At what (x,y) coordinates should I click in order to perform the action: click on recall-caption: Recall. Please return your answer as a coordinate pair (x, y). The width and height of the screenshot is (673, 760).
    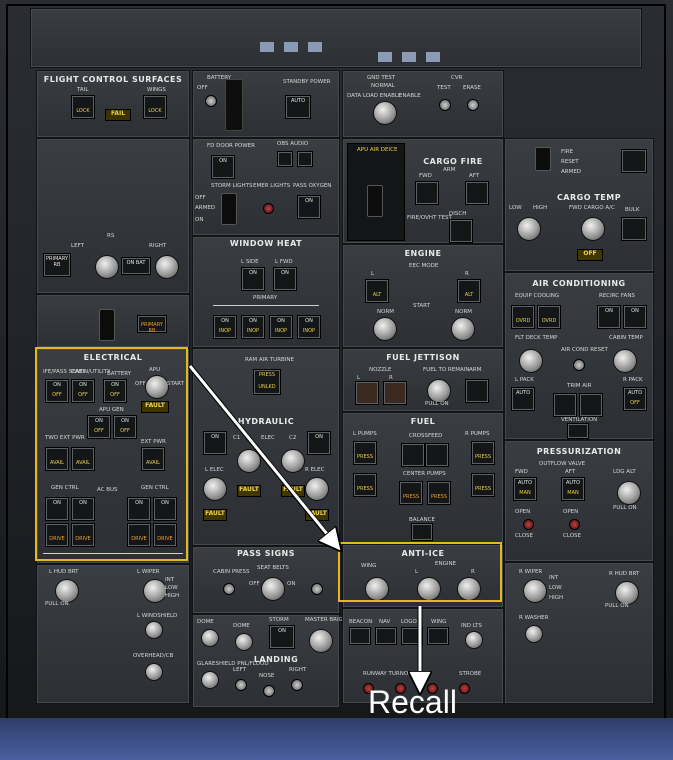
    Looking at the image, I should click on (412, 702).